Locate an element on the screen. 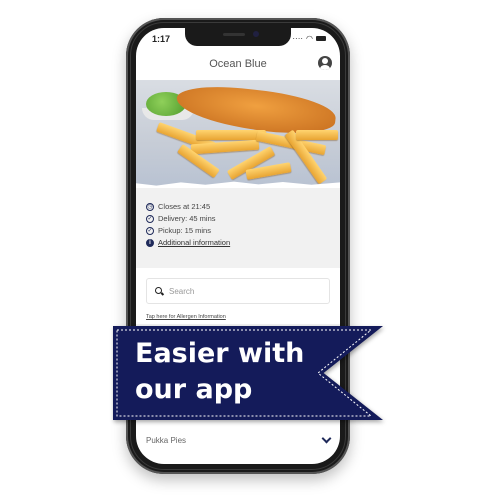 The image size is (500, 500). search-input: Search is located at coordinates (238, 291).